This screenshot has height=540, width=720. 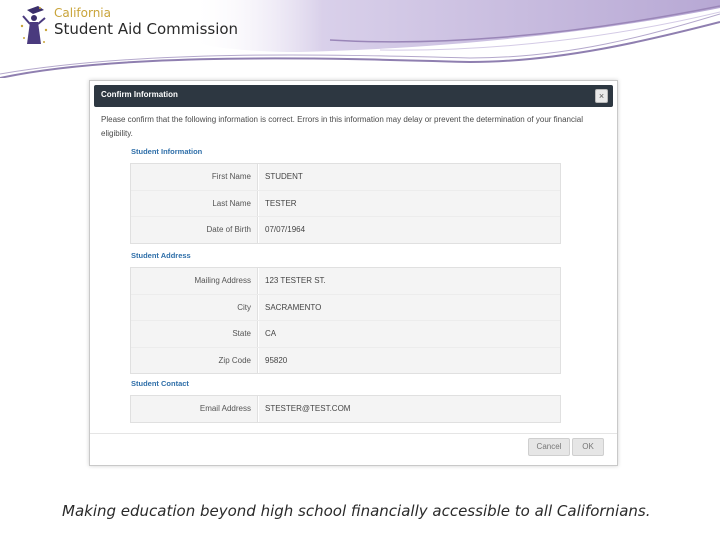 I want to click on field-value: 07/07/1964, so click(x=409, y=230).